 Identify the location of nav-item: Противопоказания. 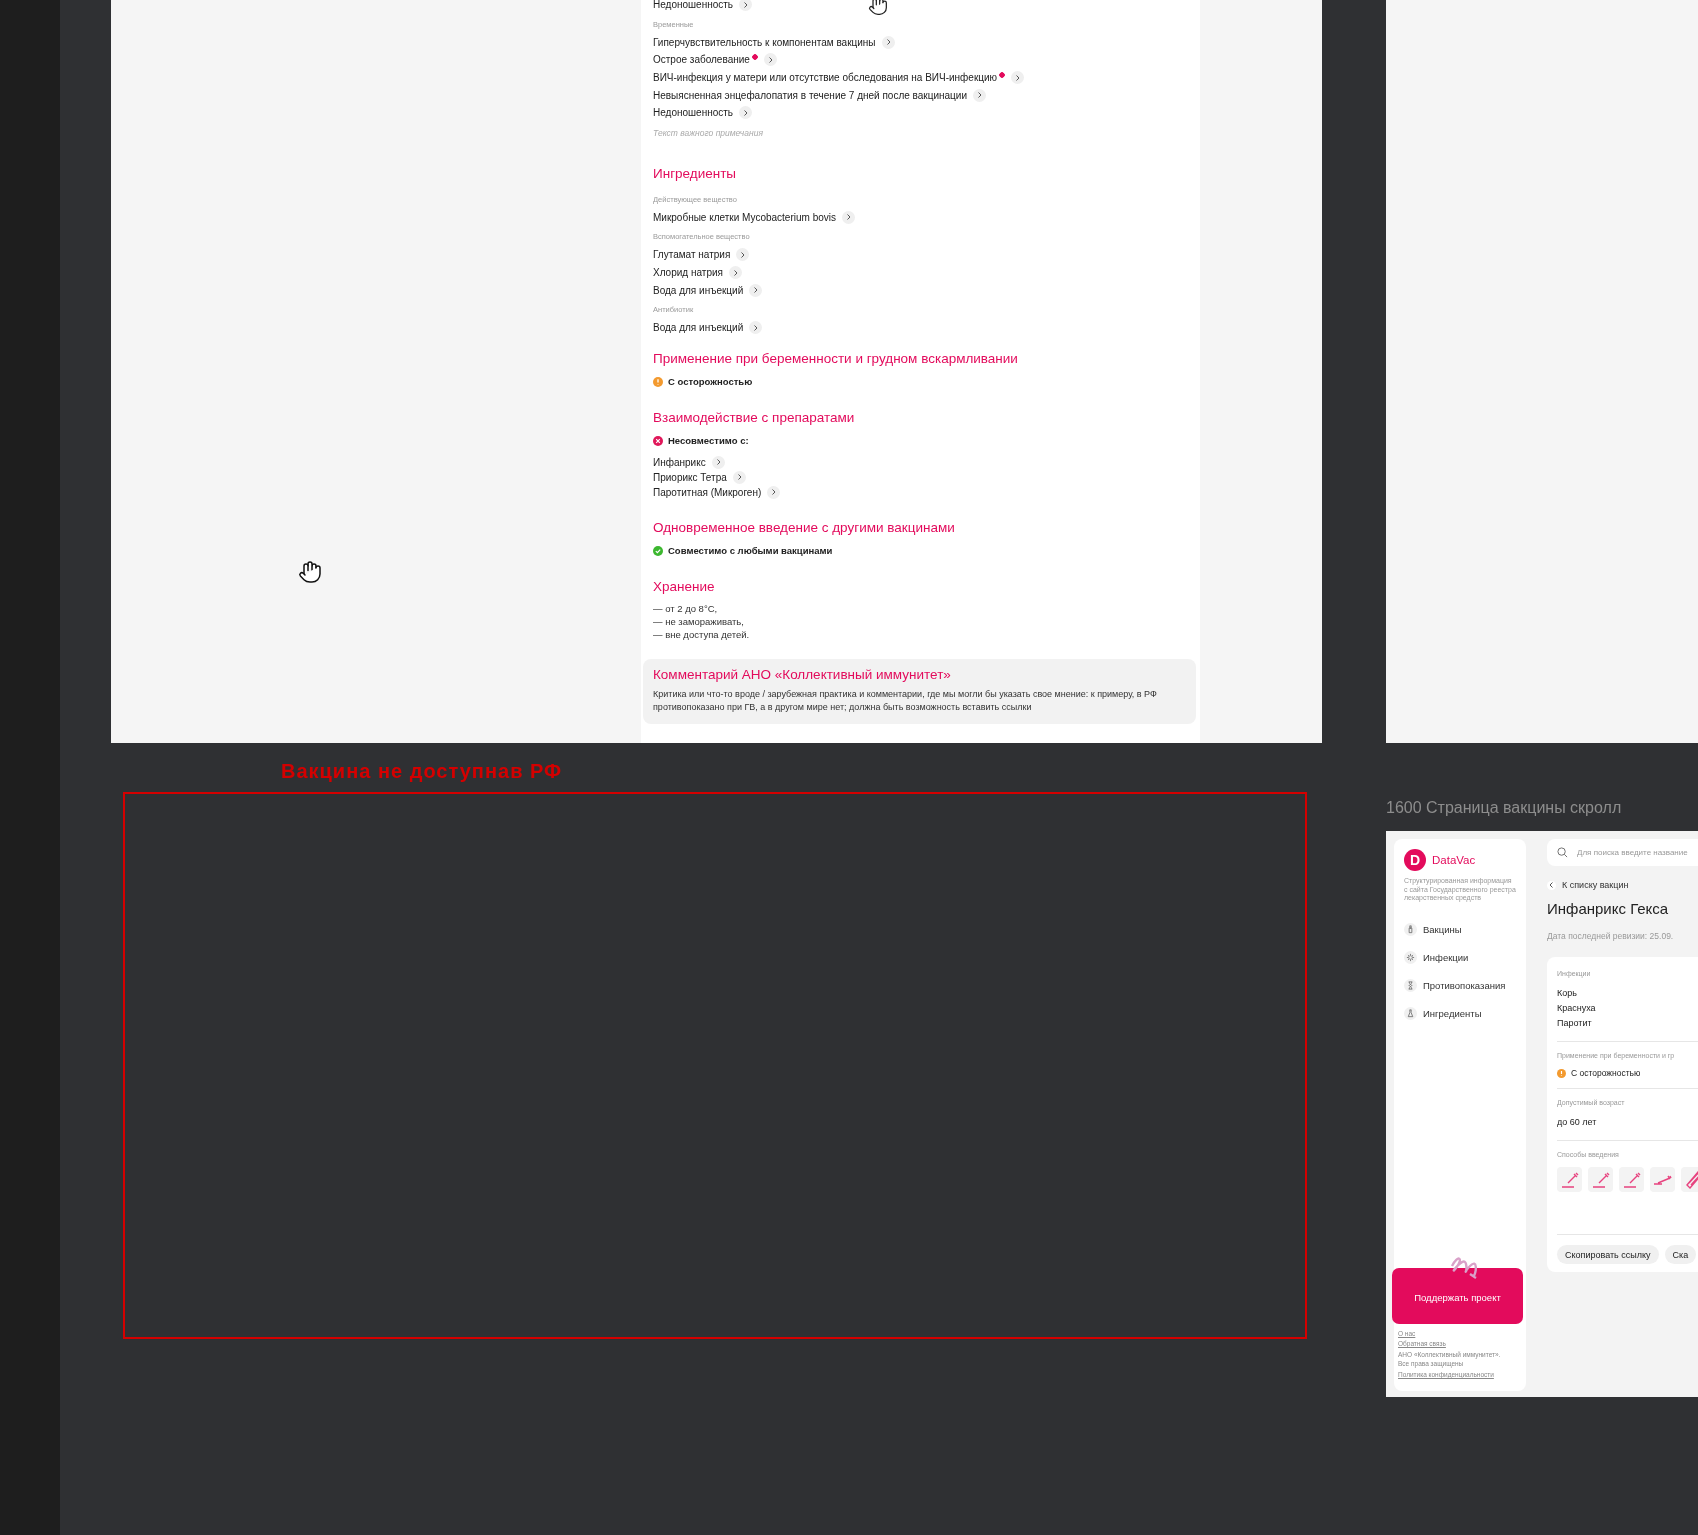
(1460, 985).